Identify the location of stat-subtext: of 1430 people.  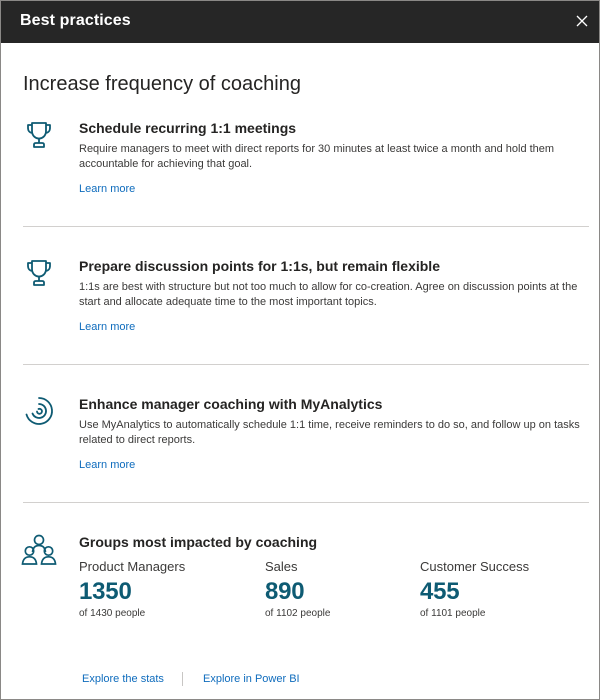
(112, 613).